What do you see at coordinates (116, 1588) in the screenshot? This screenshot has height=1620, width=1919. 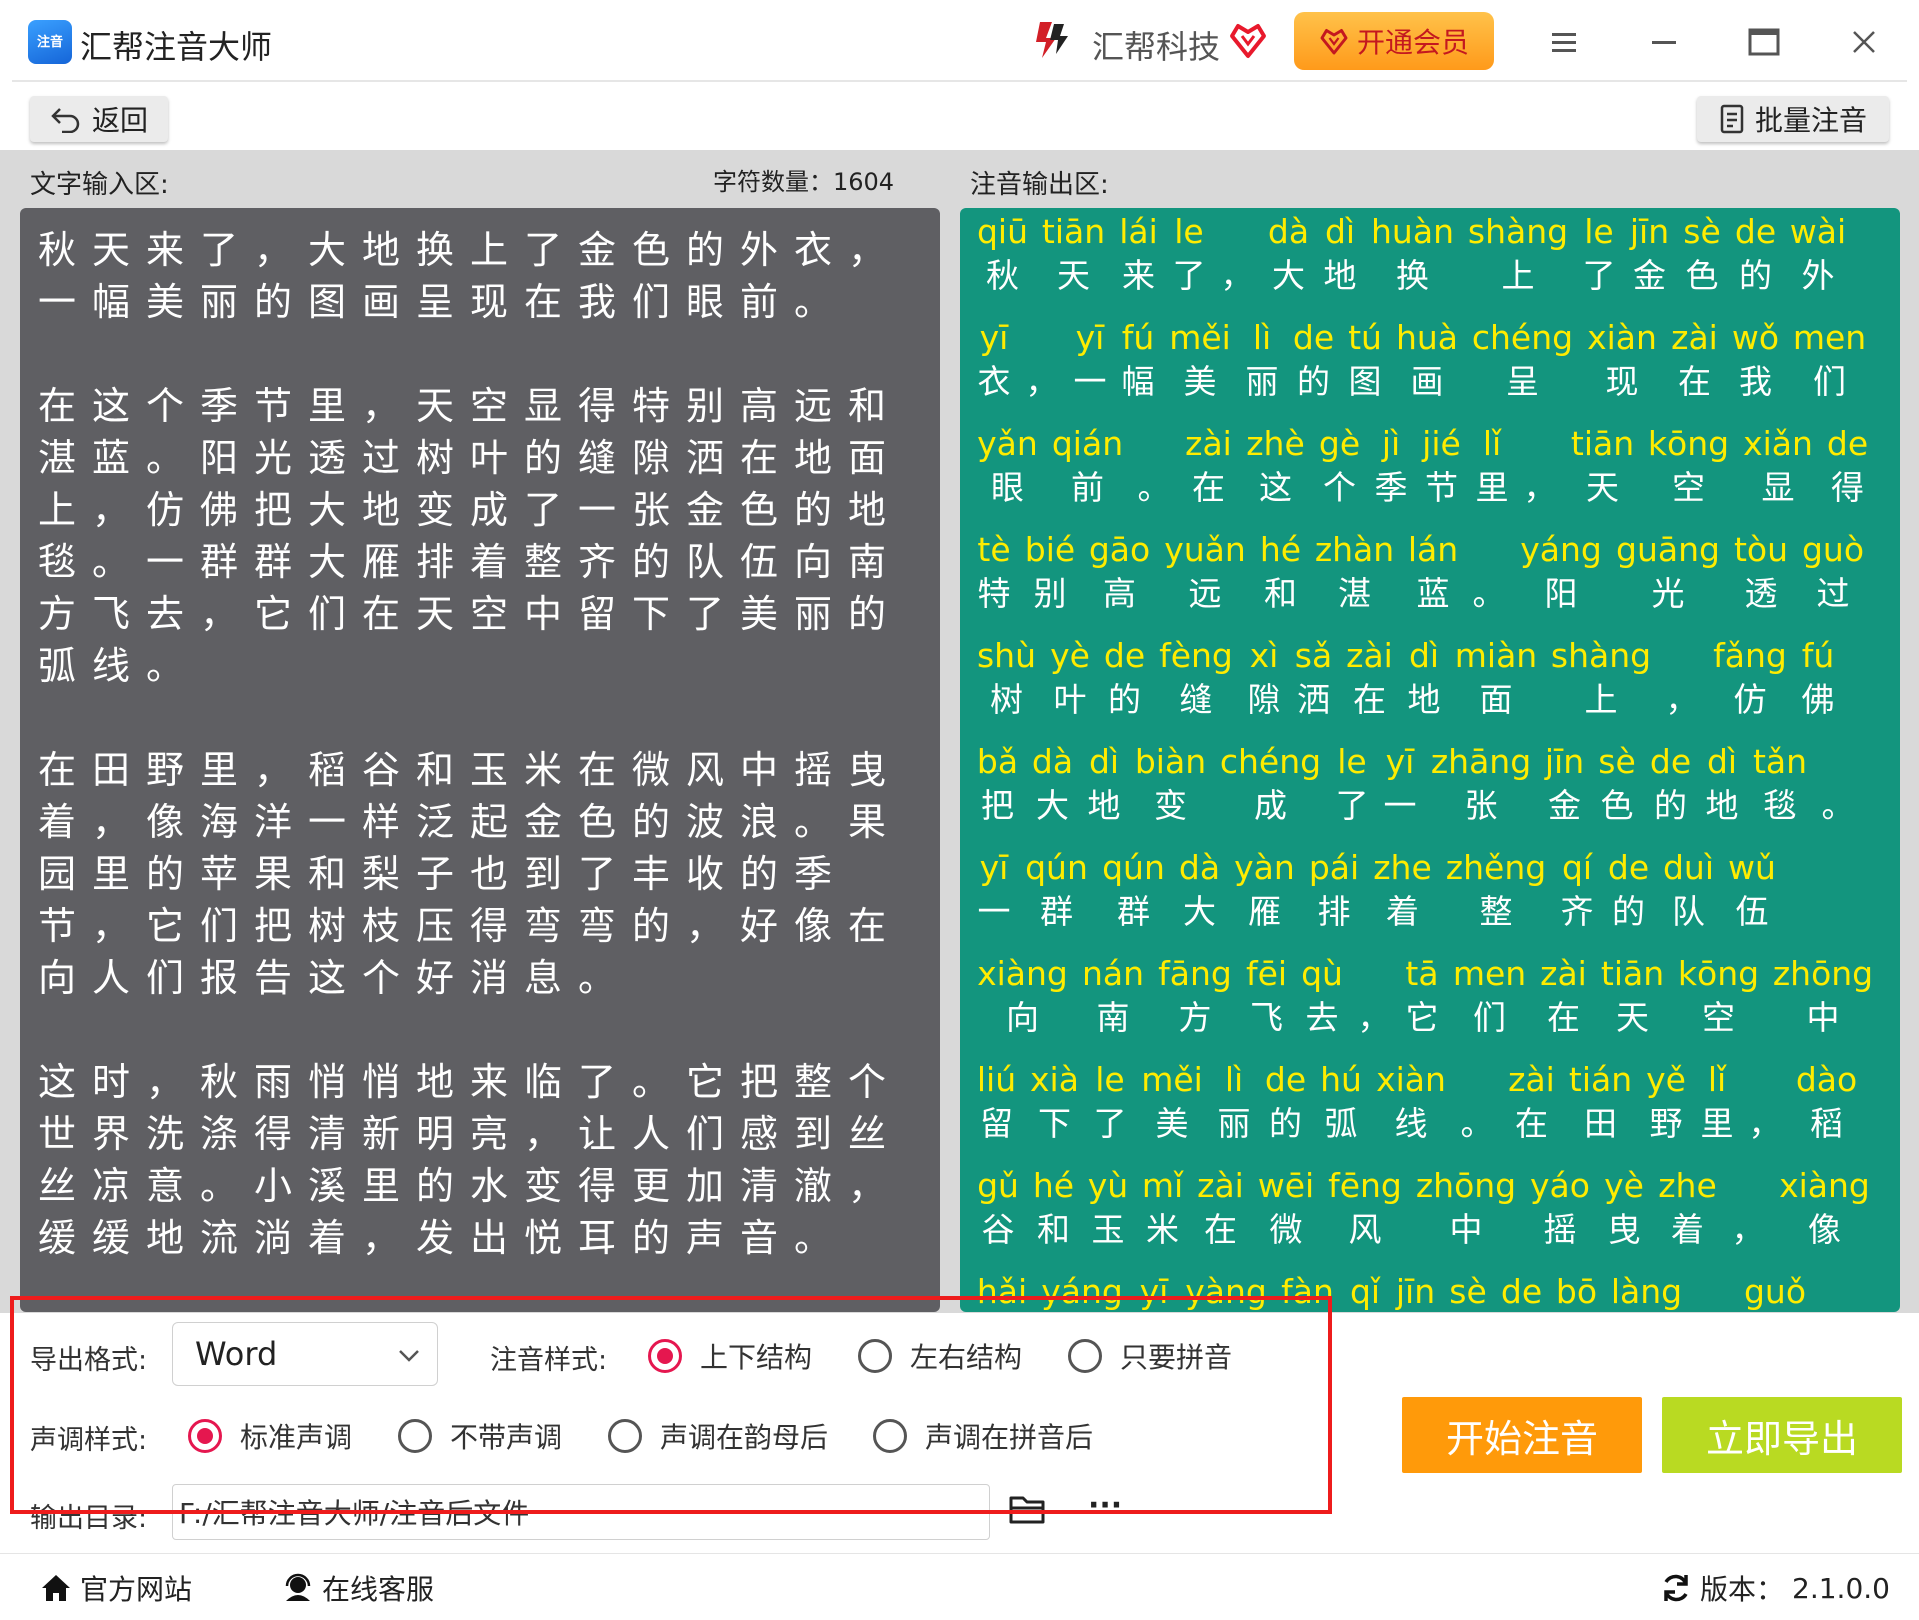 I see `official-website-link: 官方网站` at bounding box center [116, 1588].